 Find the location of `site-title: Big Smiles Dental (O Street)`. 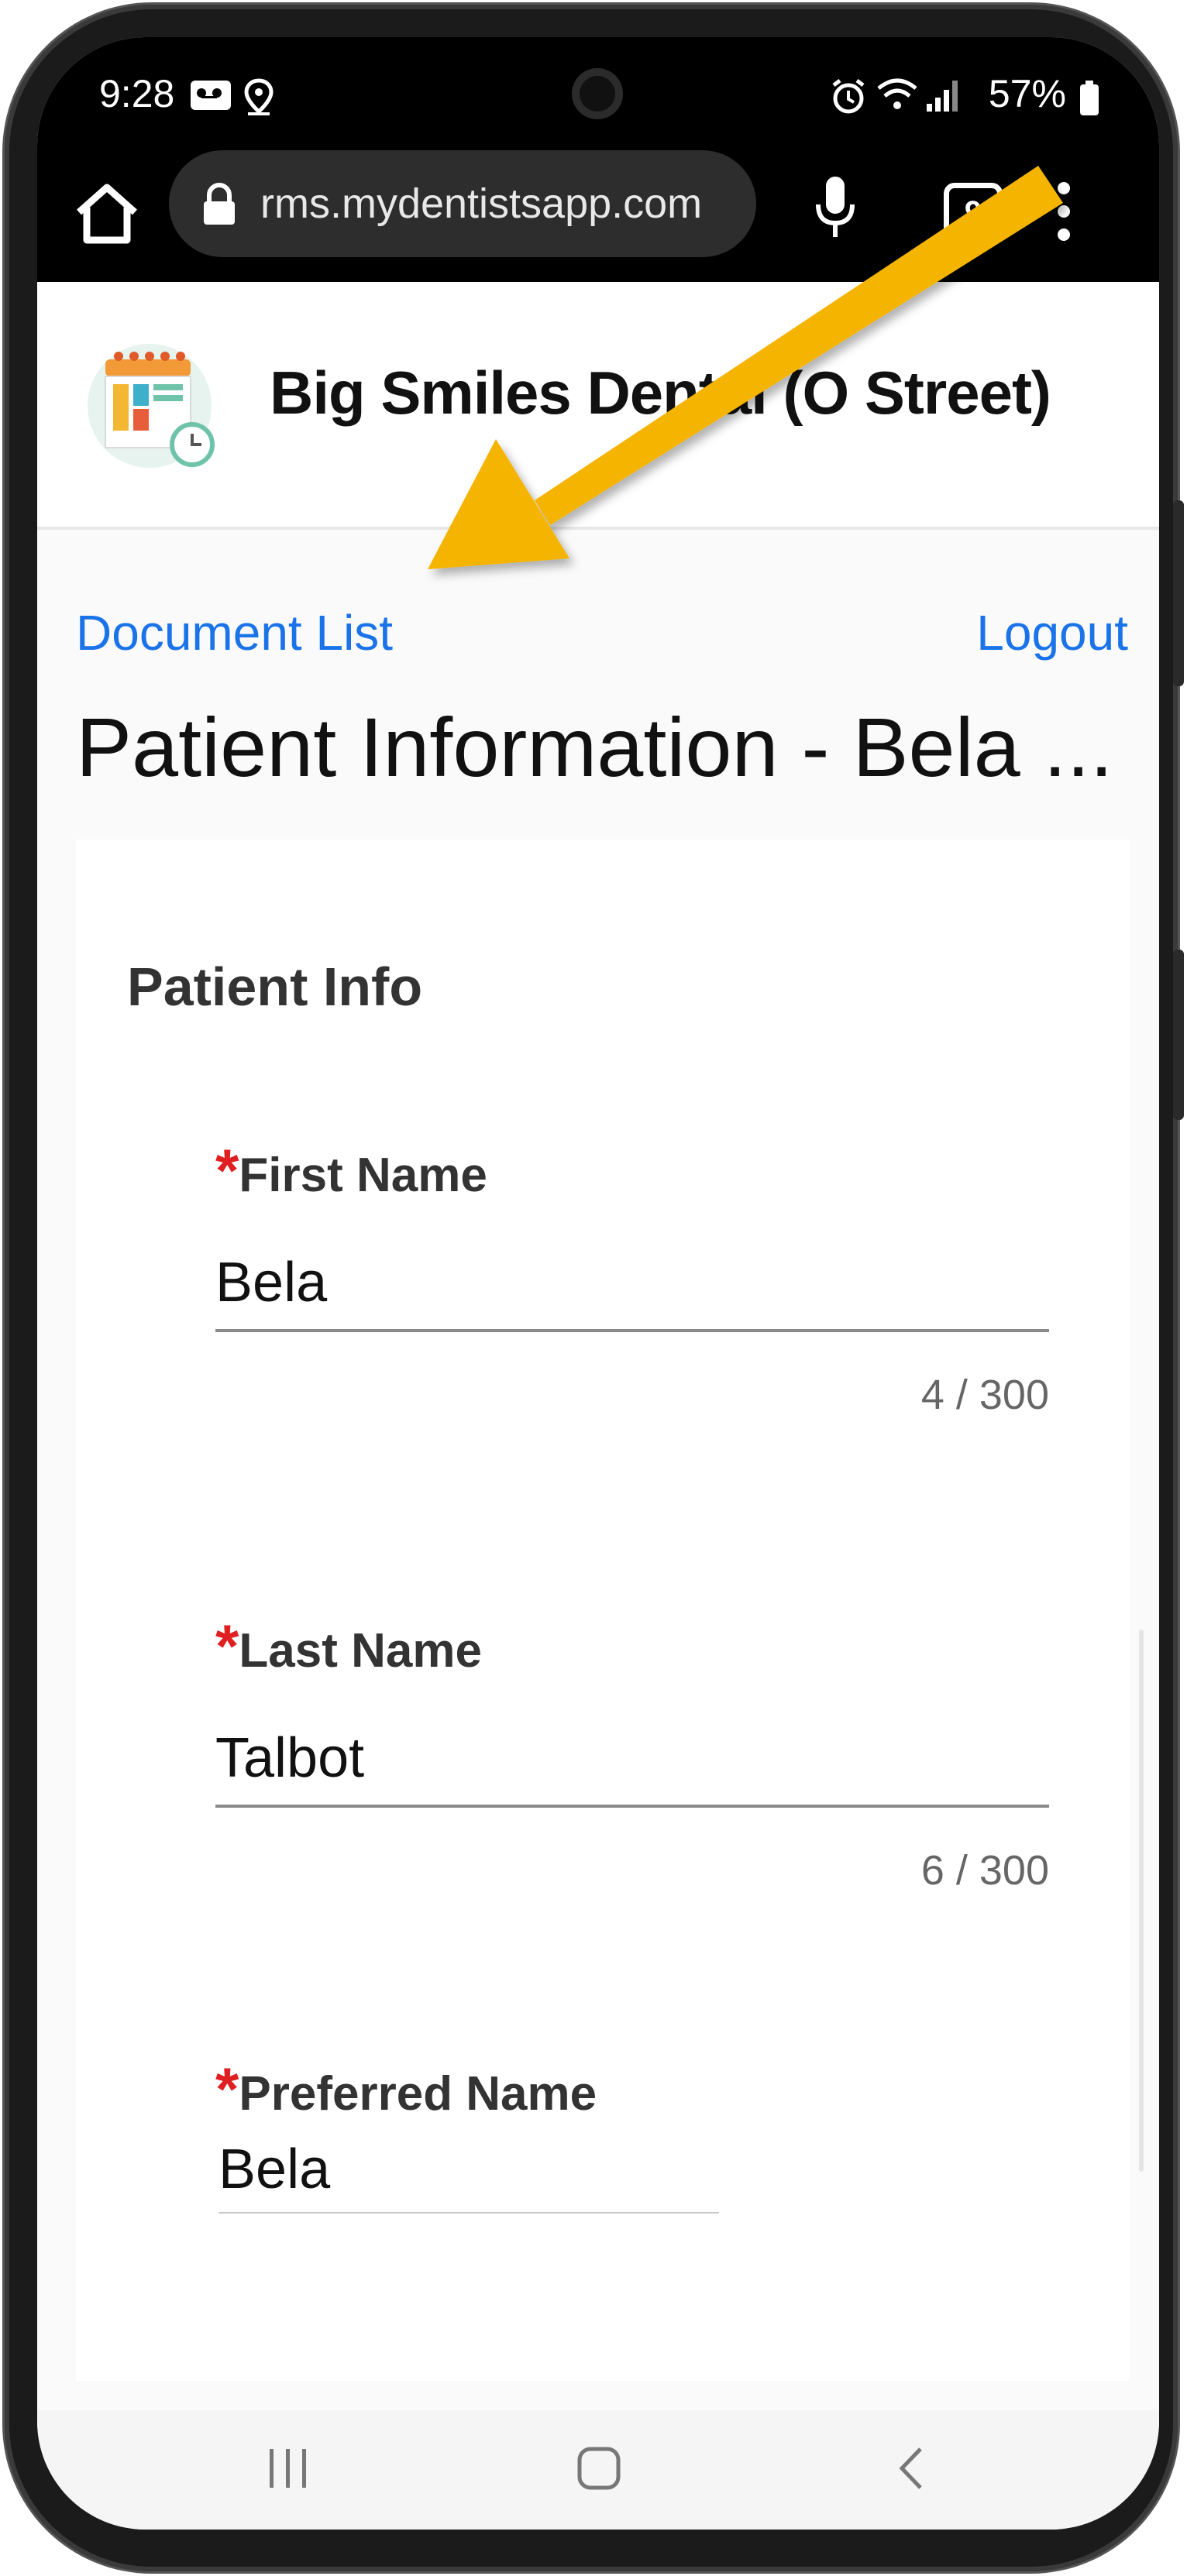

site-title: Big Smiles Dental (O Street) is located at coordinates (660, 393).